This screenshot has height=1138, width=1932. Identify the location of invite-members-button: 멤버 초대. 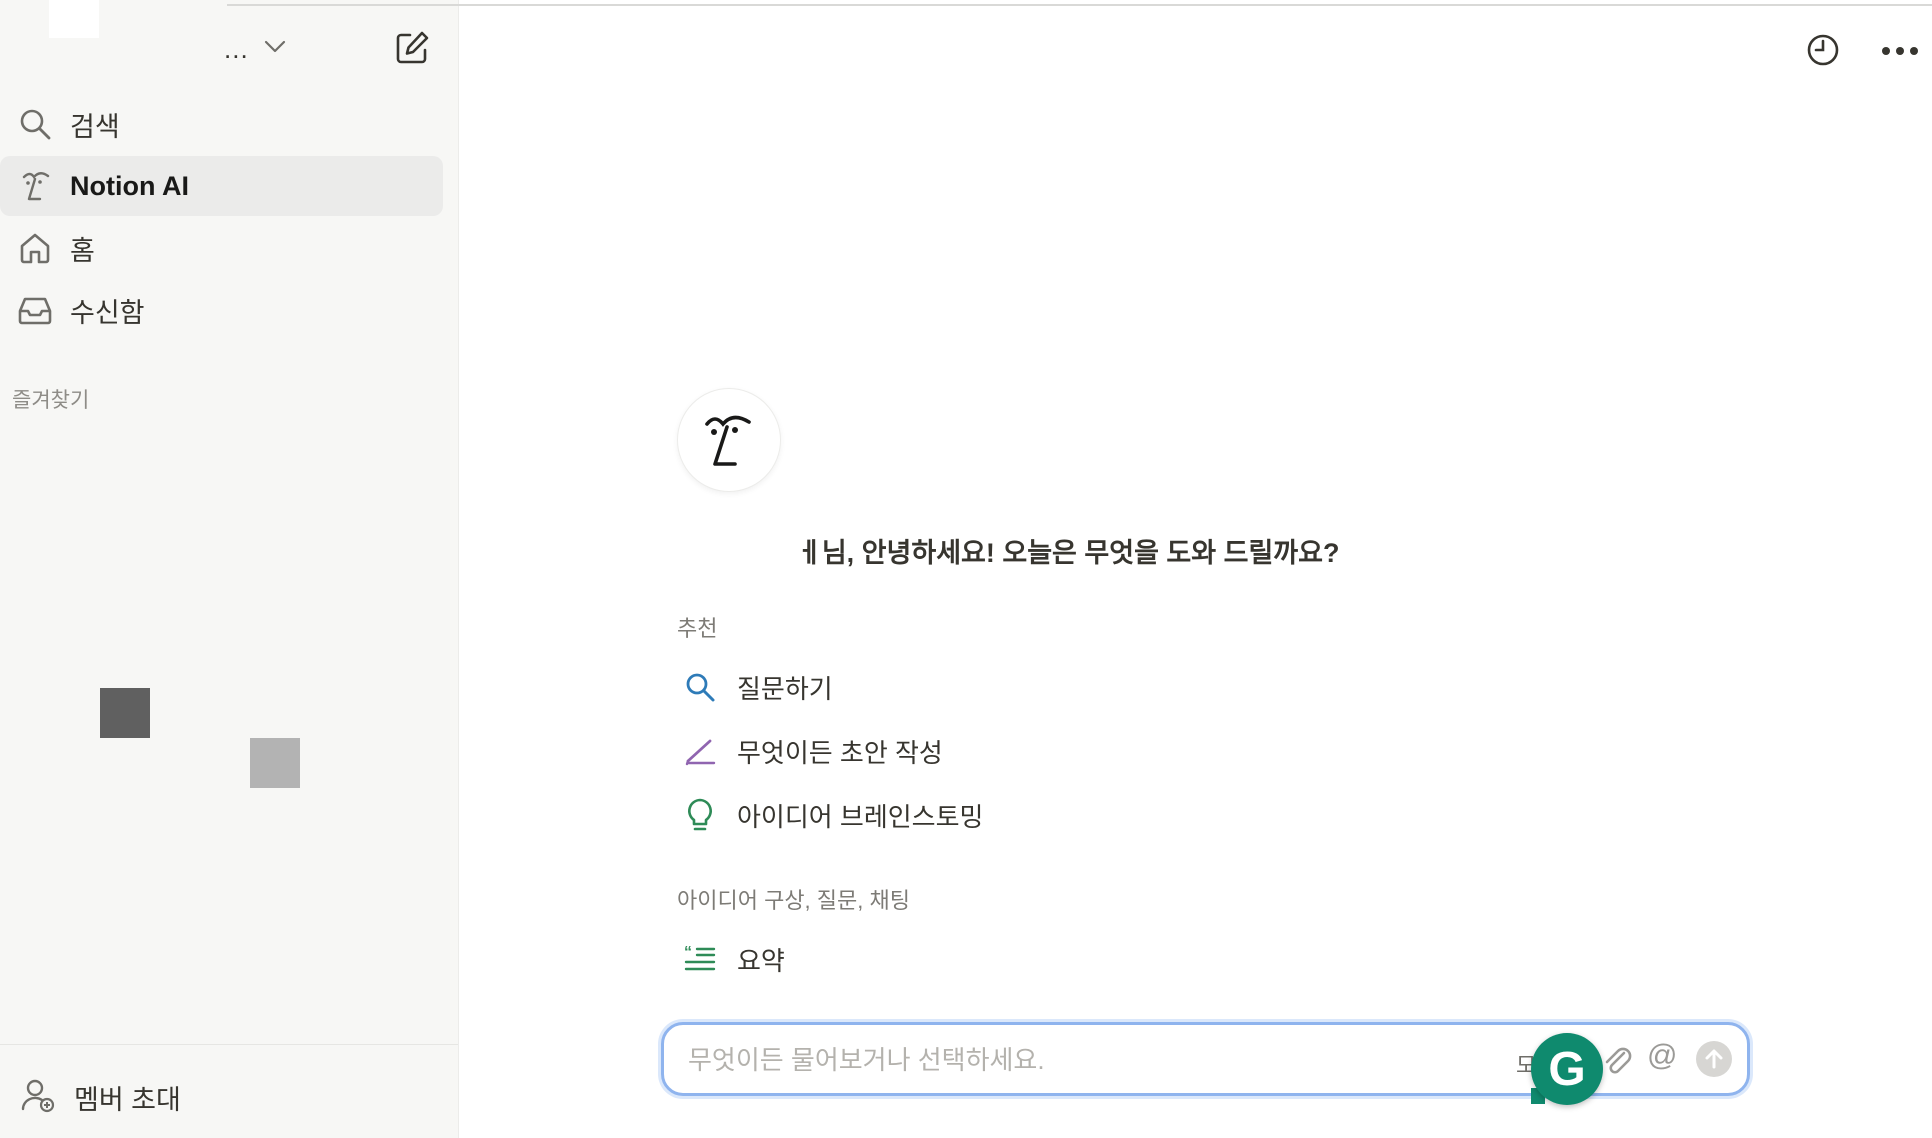
(100, 1097).